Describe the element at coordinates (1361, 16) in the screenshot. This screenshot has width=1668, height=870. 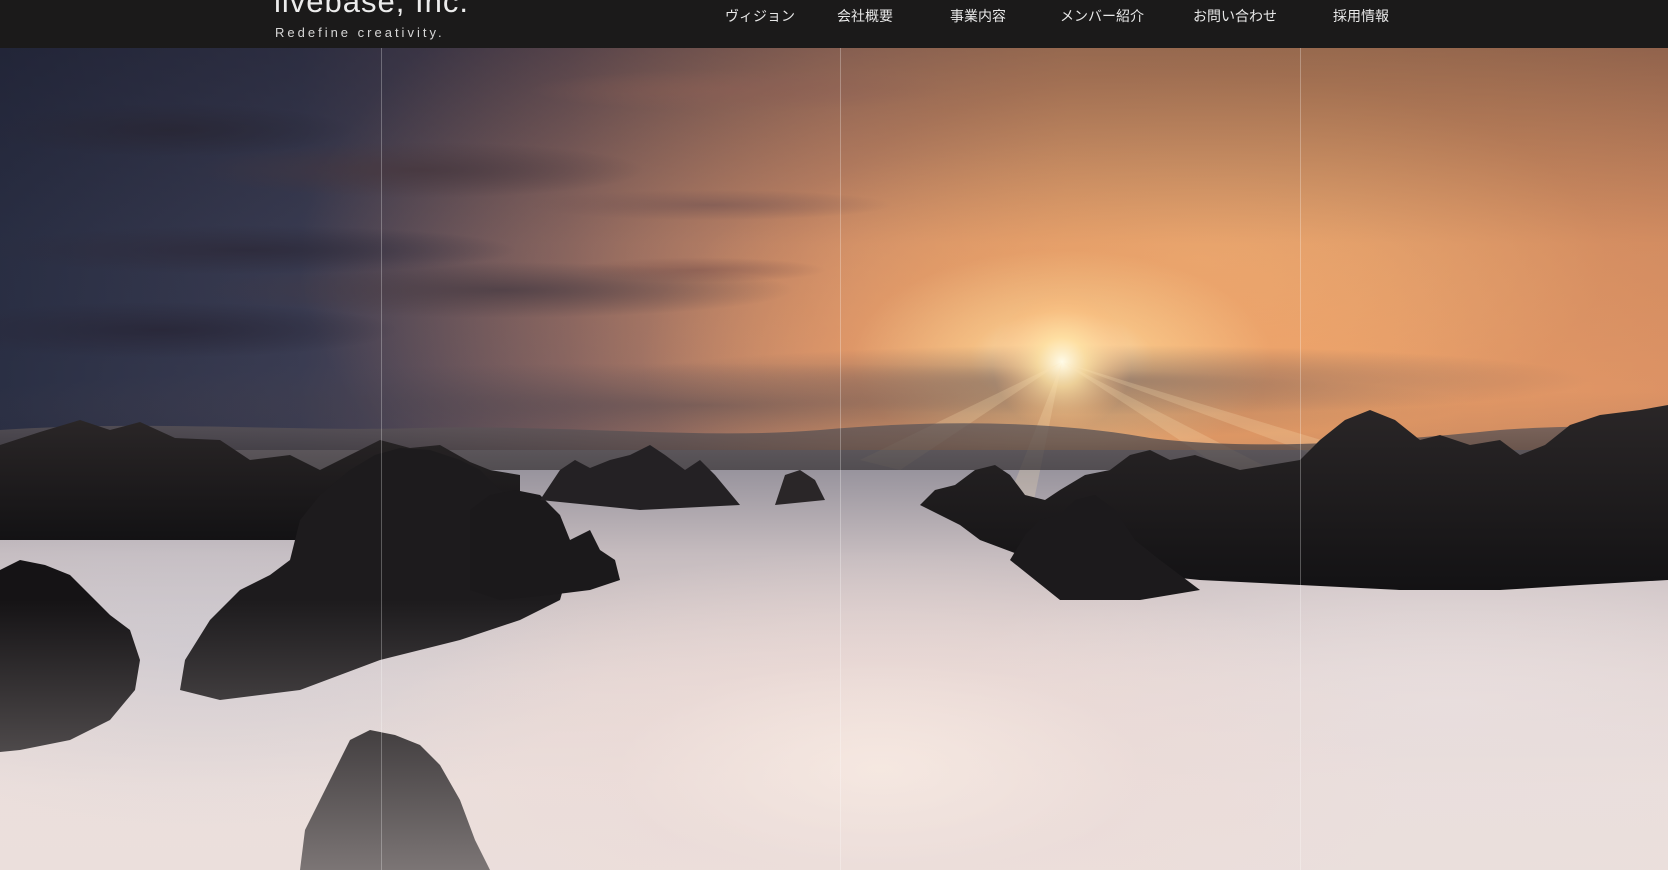
I see `nav-item-recruit: 採用情報` at that location.